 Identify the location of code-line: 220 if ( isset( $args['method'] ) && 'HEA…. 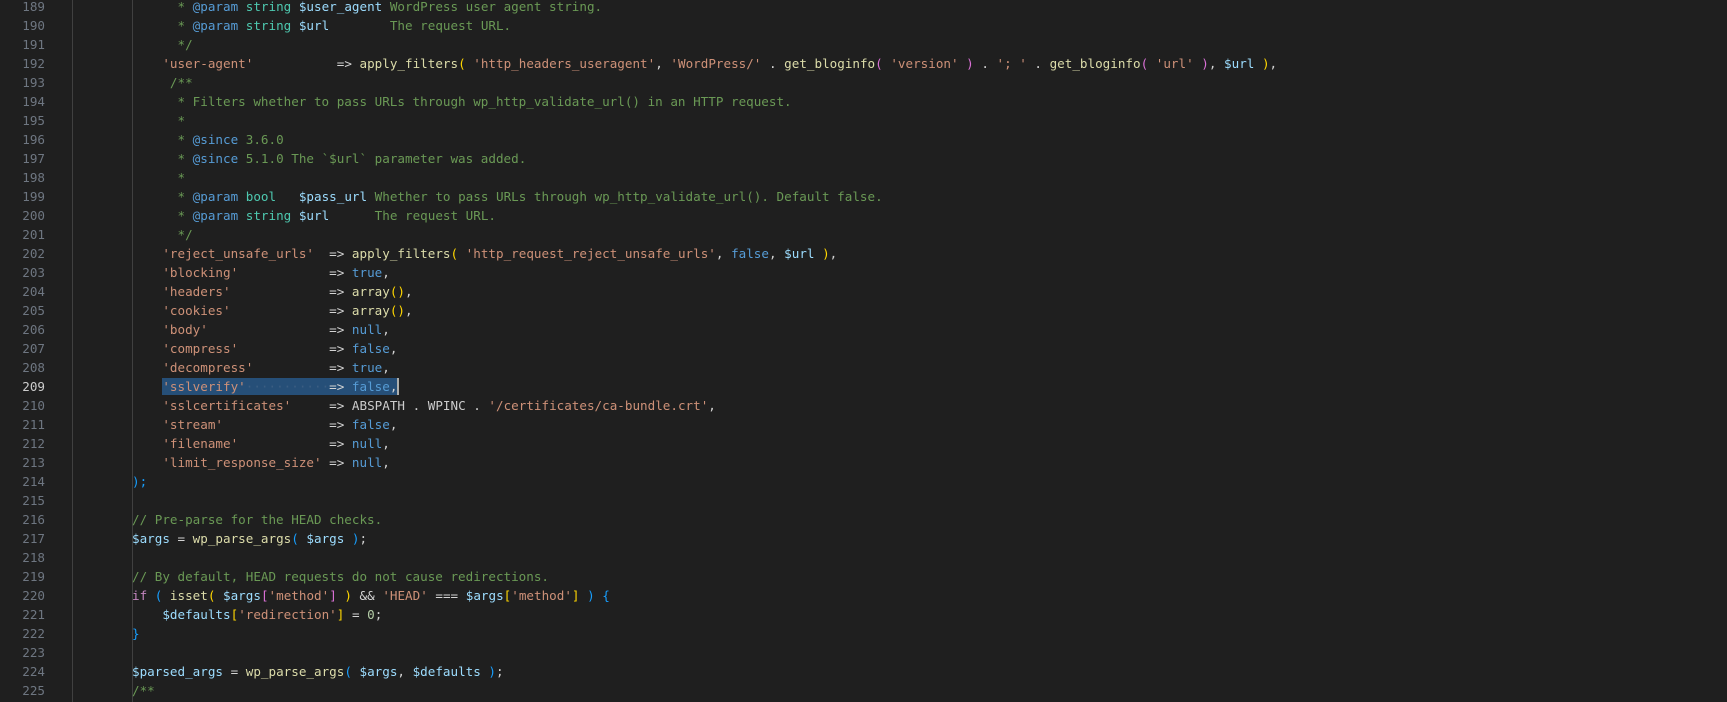
(863, 595).